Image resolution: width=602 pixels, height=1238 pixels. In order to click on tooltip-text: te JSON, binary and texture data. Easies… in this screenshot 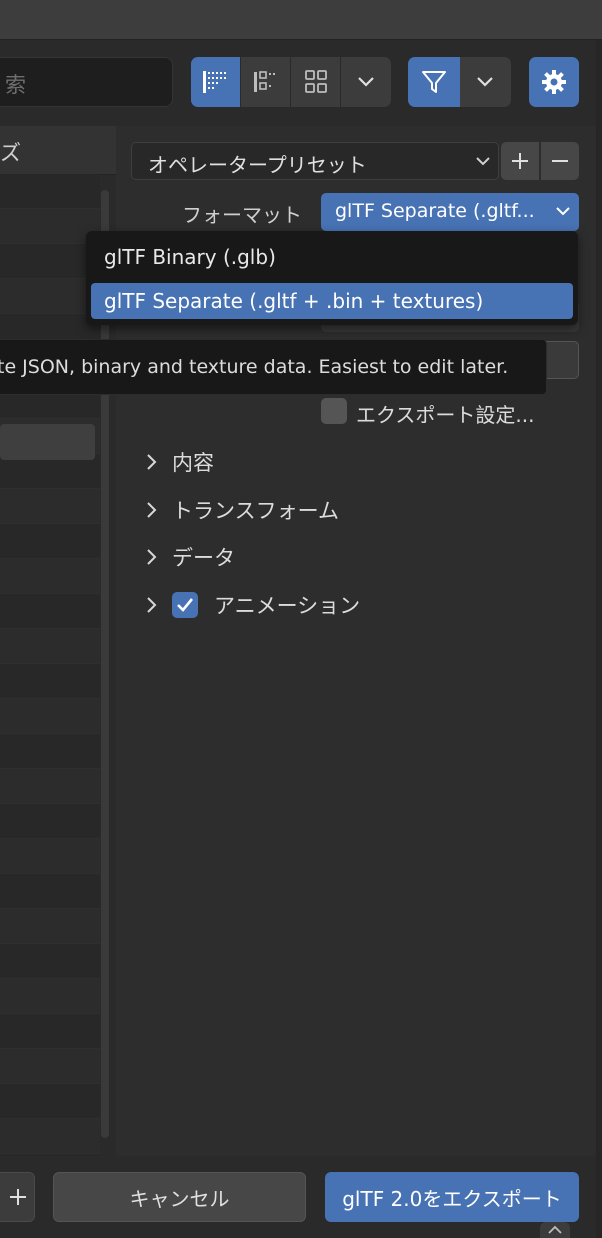, I will do `click(254, 367)`.